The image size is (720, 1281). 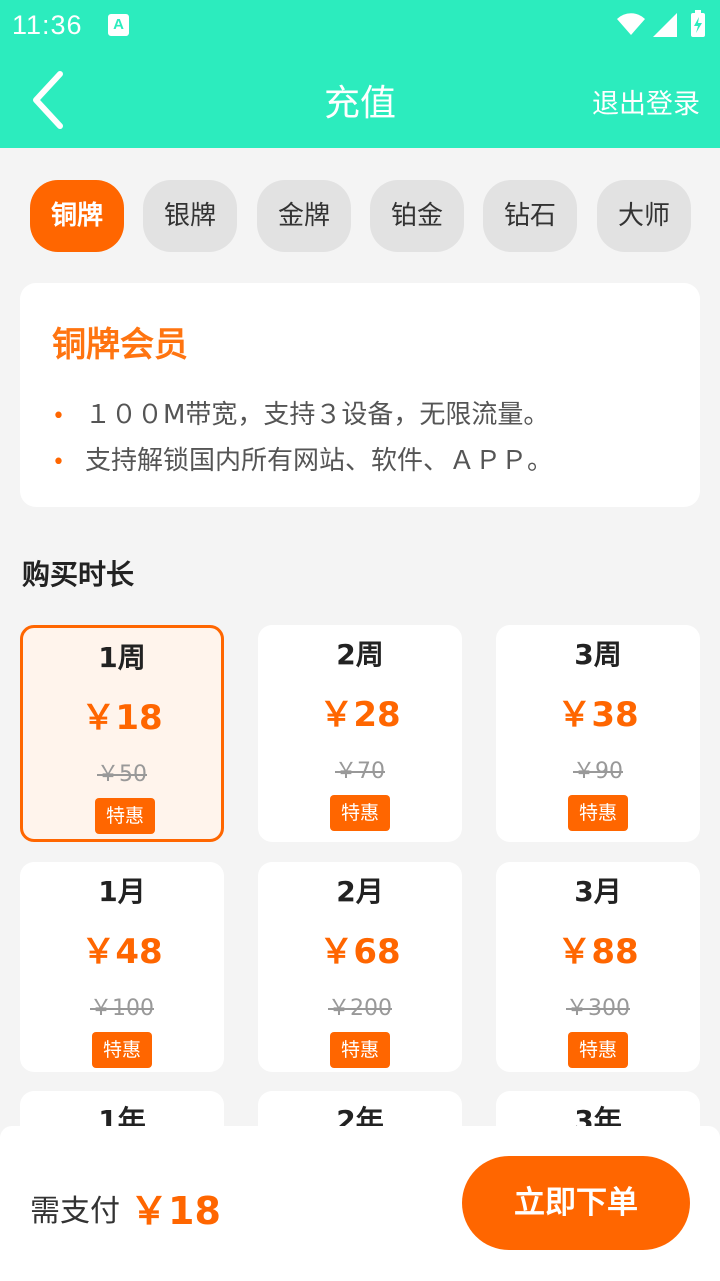 I want to click on plan-card-3-week: 3周 ￥38 ￥90 特惠, so click(x=598, y=733).